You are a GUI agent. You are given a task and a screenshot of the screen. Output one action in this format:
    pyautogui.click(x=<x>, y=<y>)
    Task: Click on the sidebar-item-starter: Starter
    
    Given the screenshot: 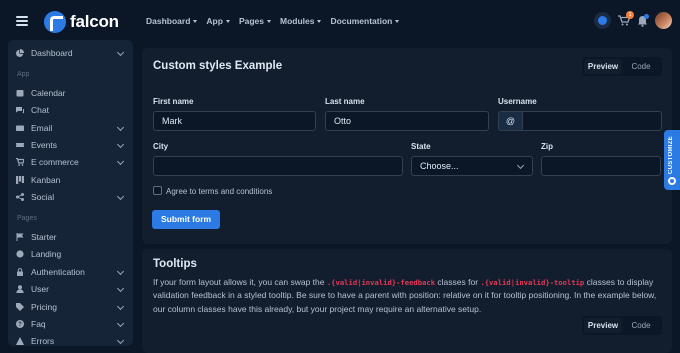 What is the action you would take?
    pyautogui.click(x=70, y=237)
    